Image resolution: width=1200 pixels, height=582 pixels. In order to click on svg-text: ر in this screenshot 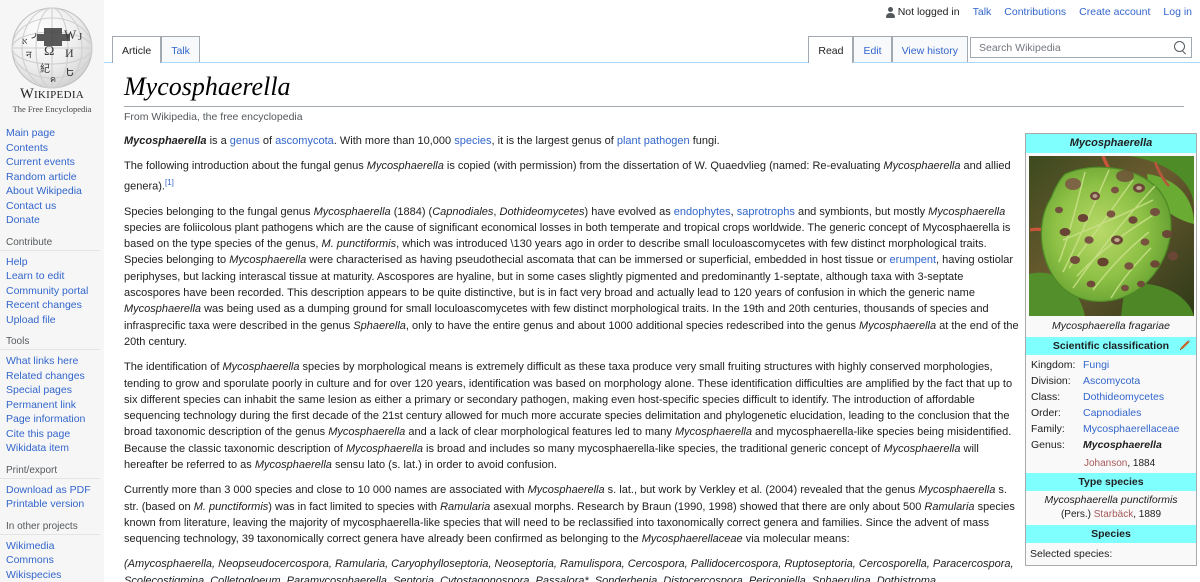, I will do `click(34, 33)`.